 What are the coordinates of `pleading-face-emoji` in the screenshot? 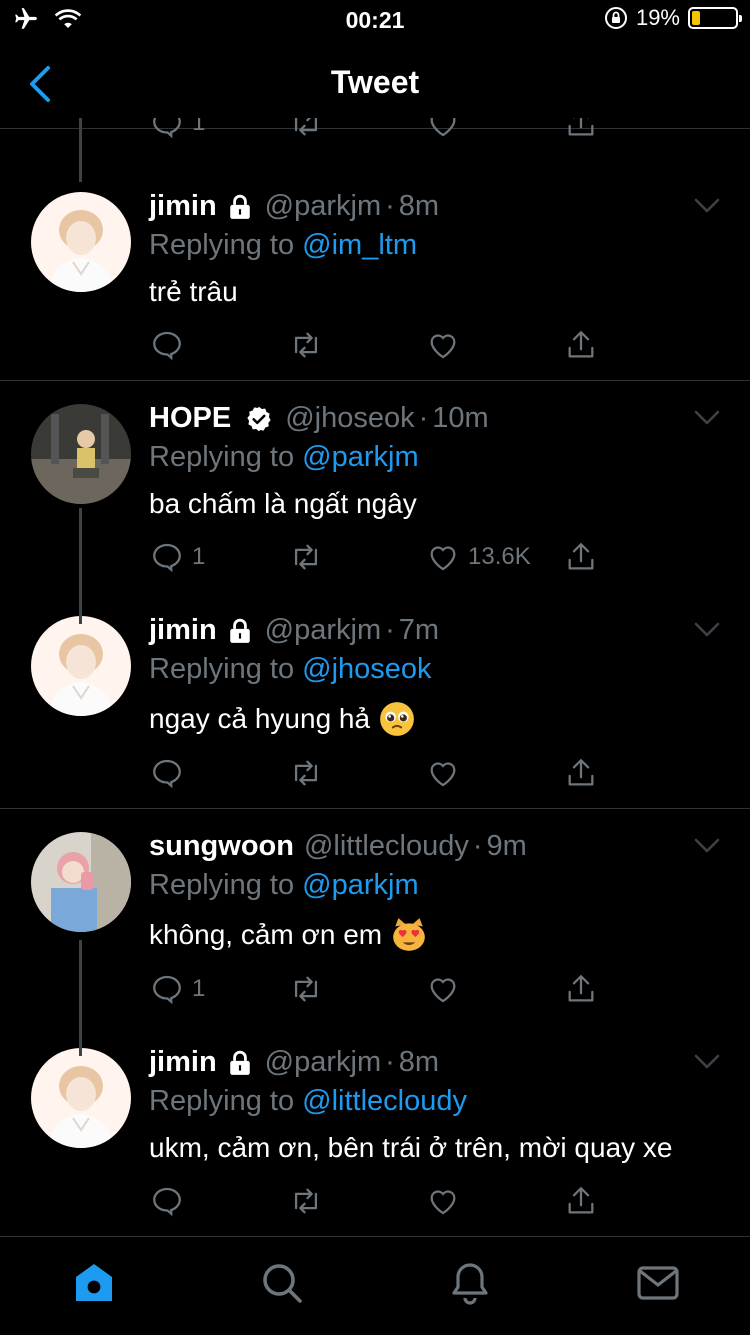 It's located at (397, 719).